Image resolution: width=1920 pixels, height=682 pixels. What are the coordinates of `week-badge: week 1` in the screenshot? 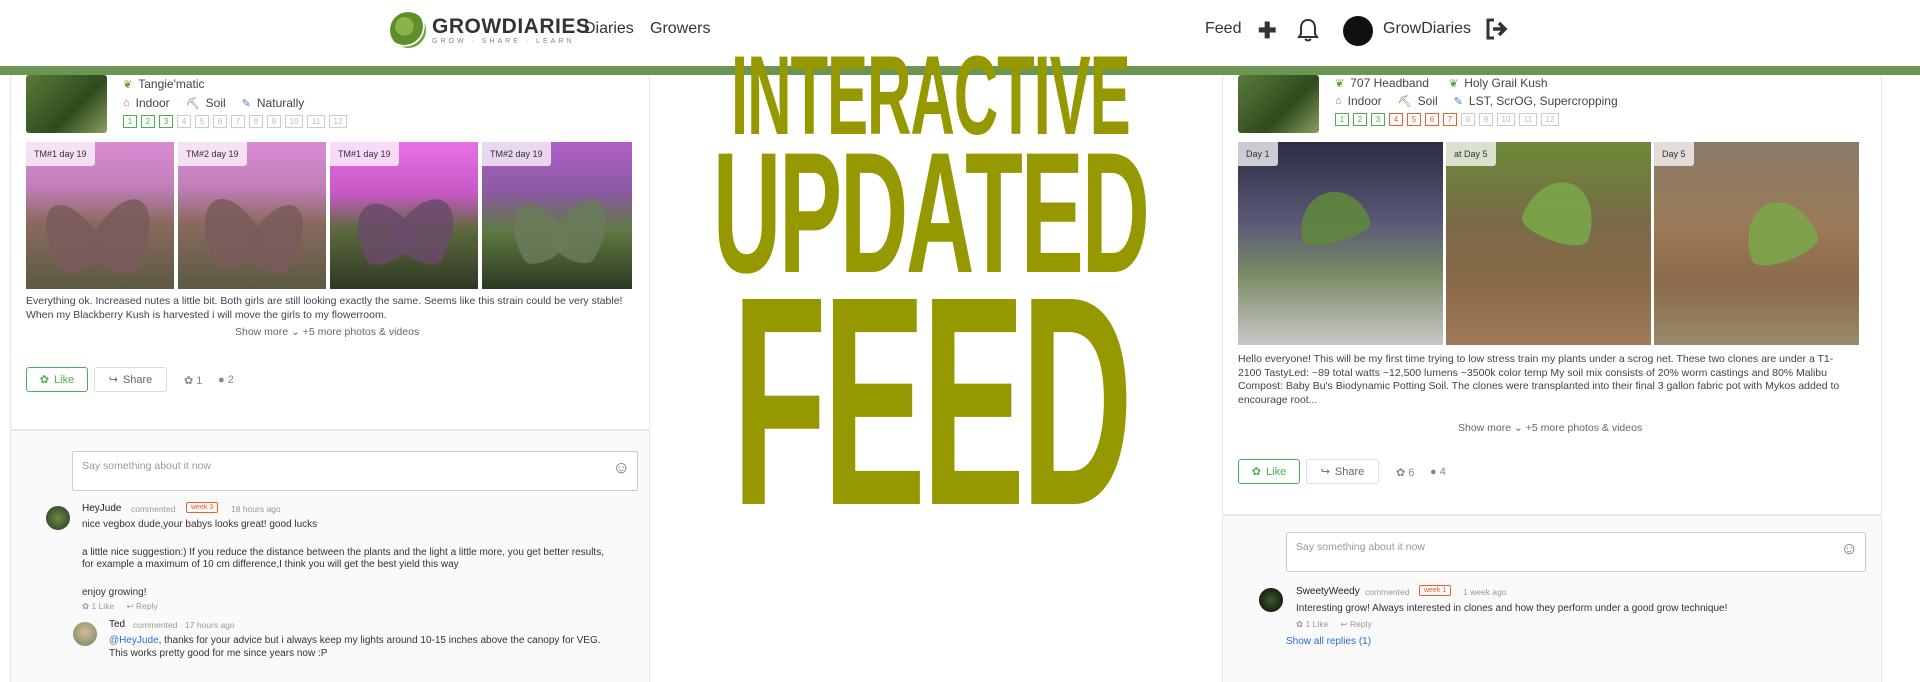 It's located at (1435, 590).